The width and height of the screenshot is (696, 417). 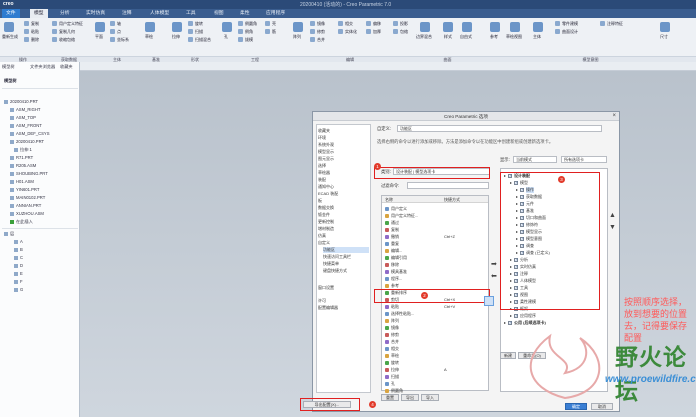 I want to click on chamfer-icon, so click(x=240, y=31).